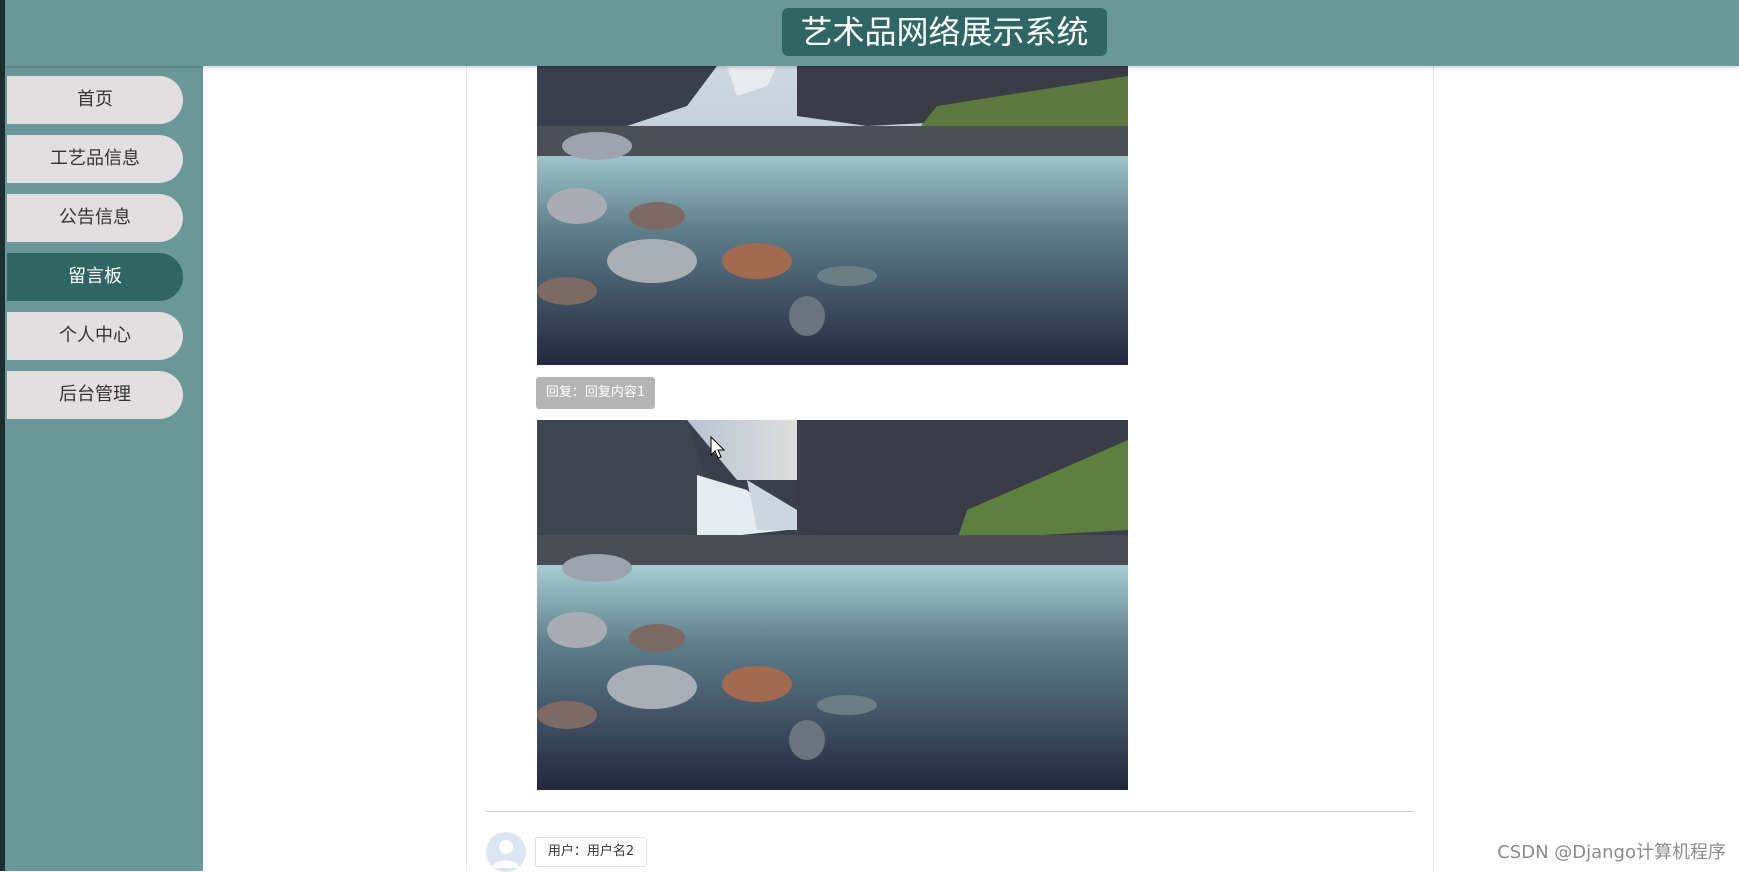 The width and height of the screenshot is (1739, 872). I want to click on reply-content-tag: 回复：回复内容1, so click(595, 393).